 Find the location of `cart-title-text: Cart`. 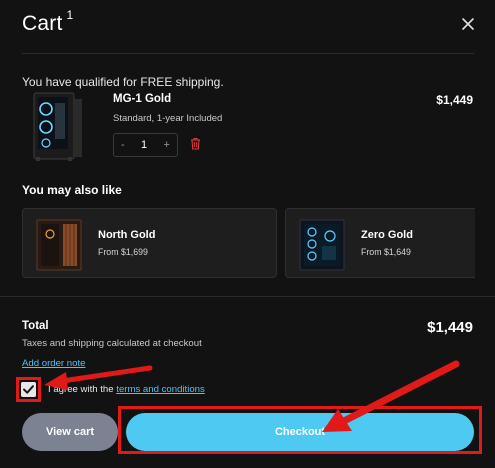

cart-title-text: Cart is located at coordinates (42, 23).